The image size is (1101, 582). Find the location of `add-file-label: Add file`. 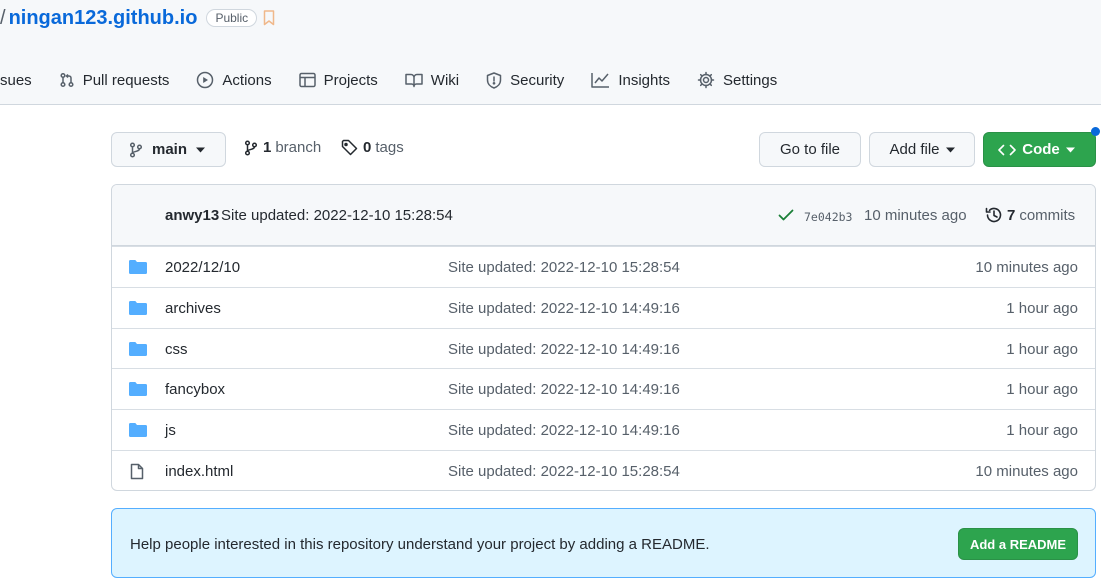

add-file-label: Add file is located at coordinates (914, 149).